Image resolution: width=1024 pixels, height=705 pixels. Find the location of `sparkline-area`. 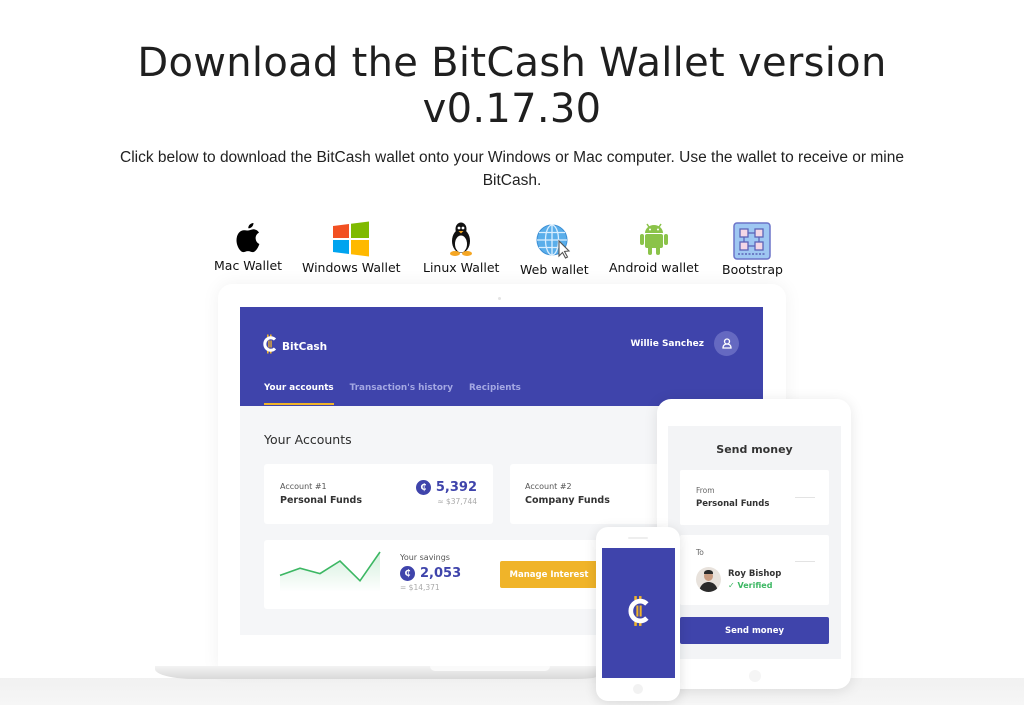

sparkline-area is located at coordinates (330, 572).